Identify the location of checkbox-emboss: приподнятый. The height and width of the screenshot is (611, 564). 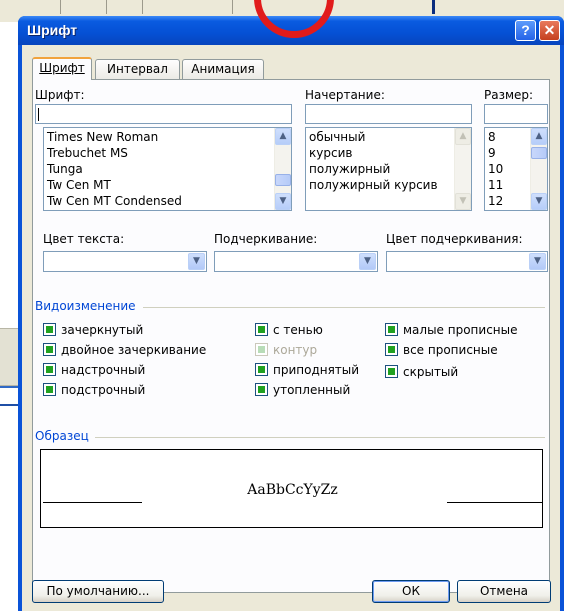
(307, 371).